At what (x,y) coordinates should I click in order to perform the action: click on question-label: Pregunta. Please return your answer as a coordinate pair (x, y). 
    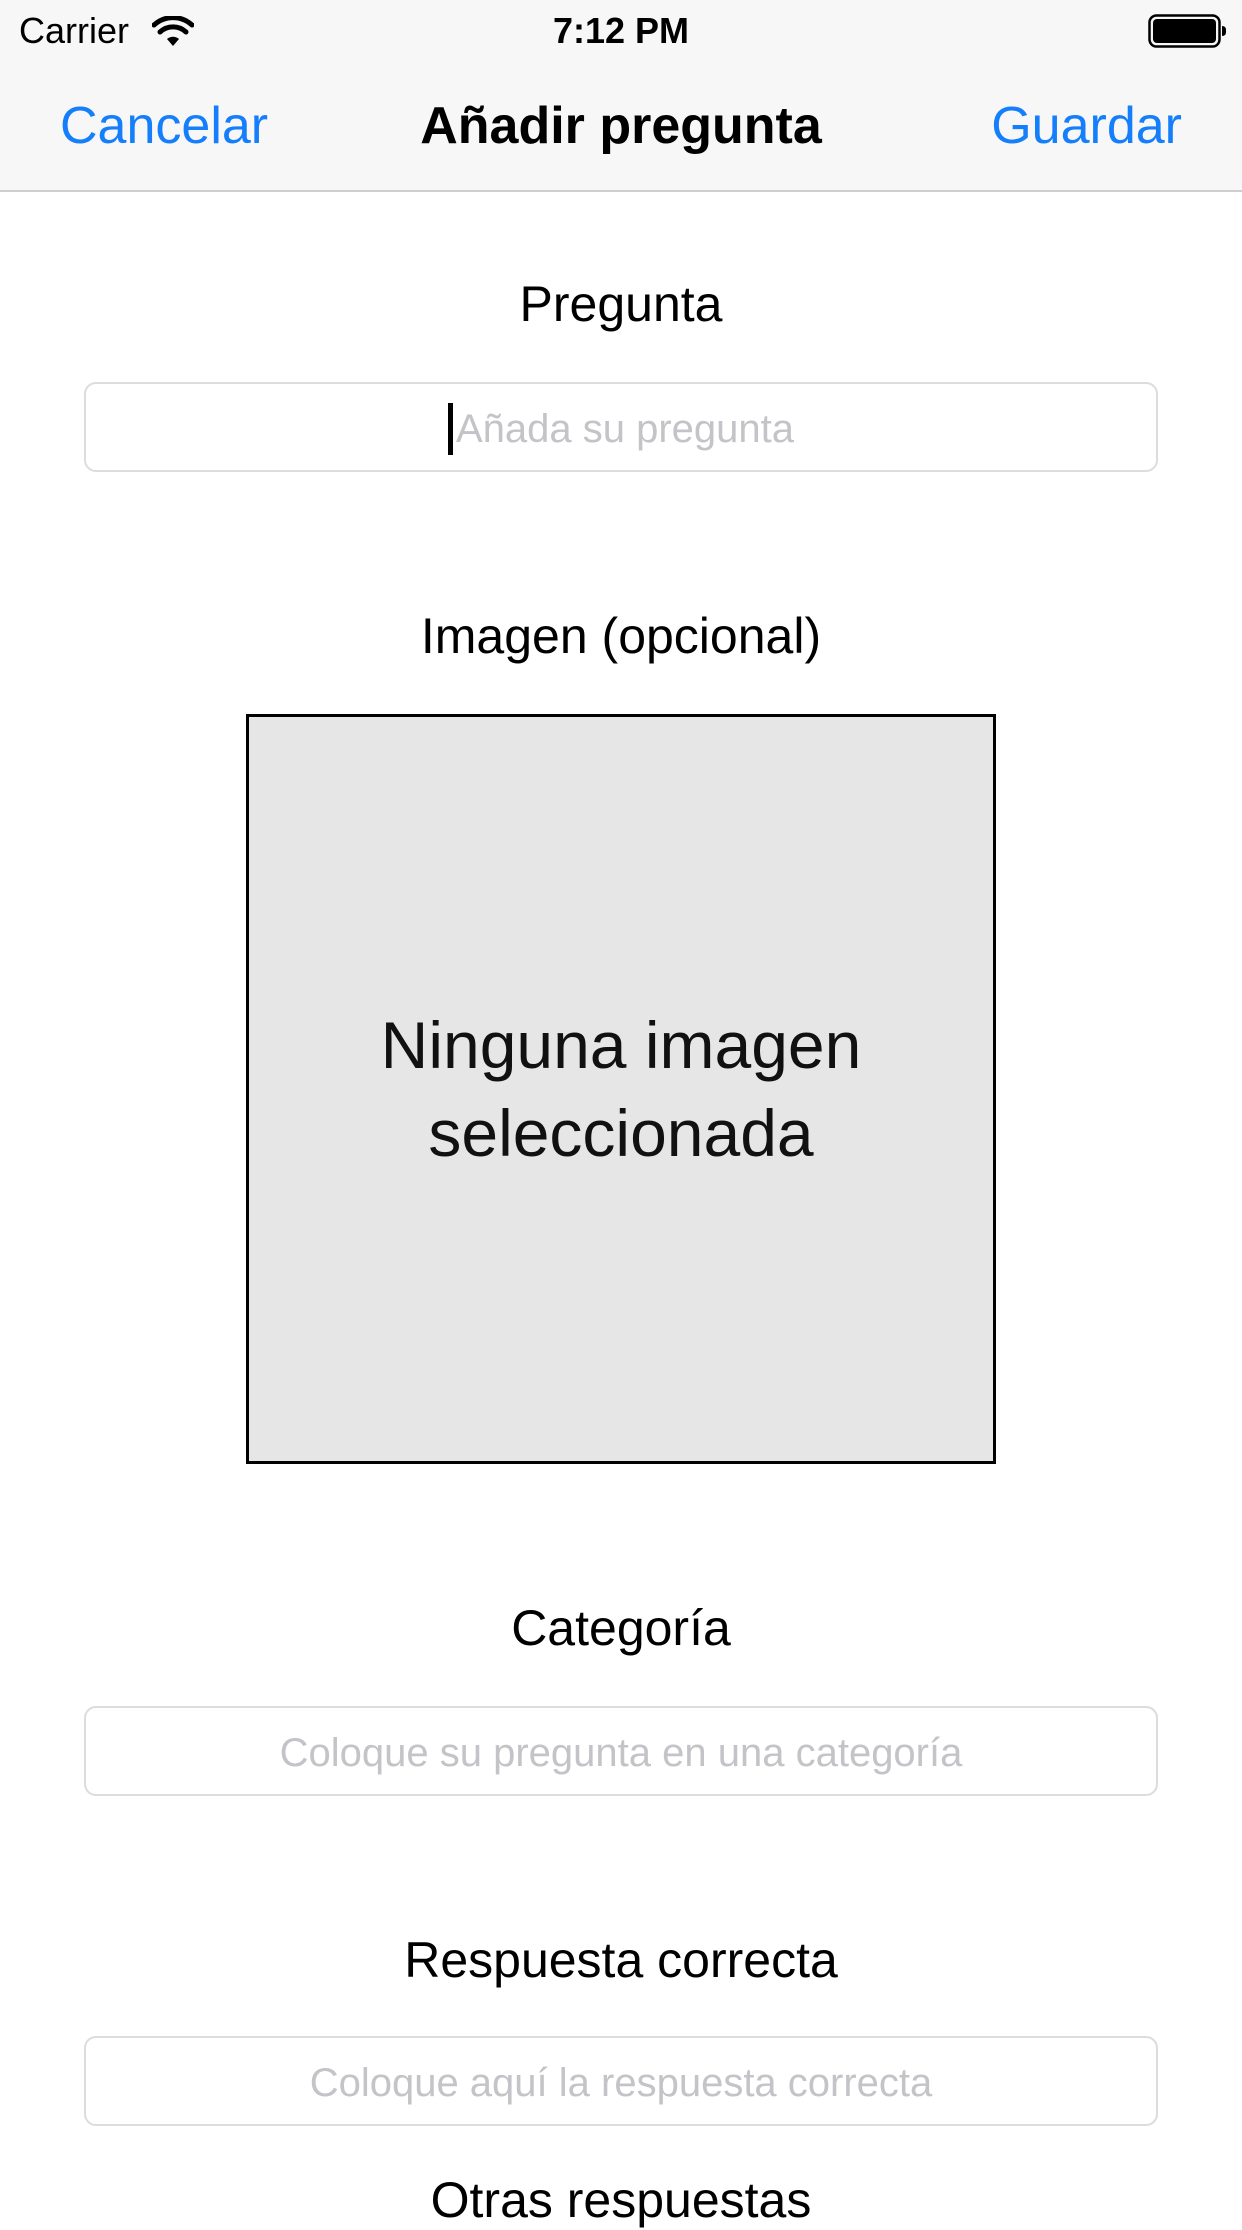
    Looking at the image, I should click on (621, 304).